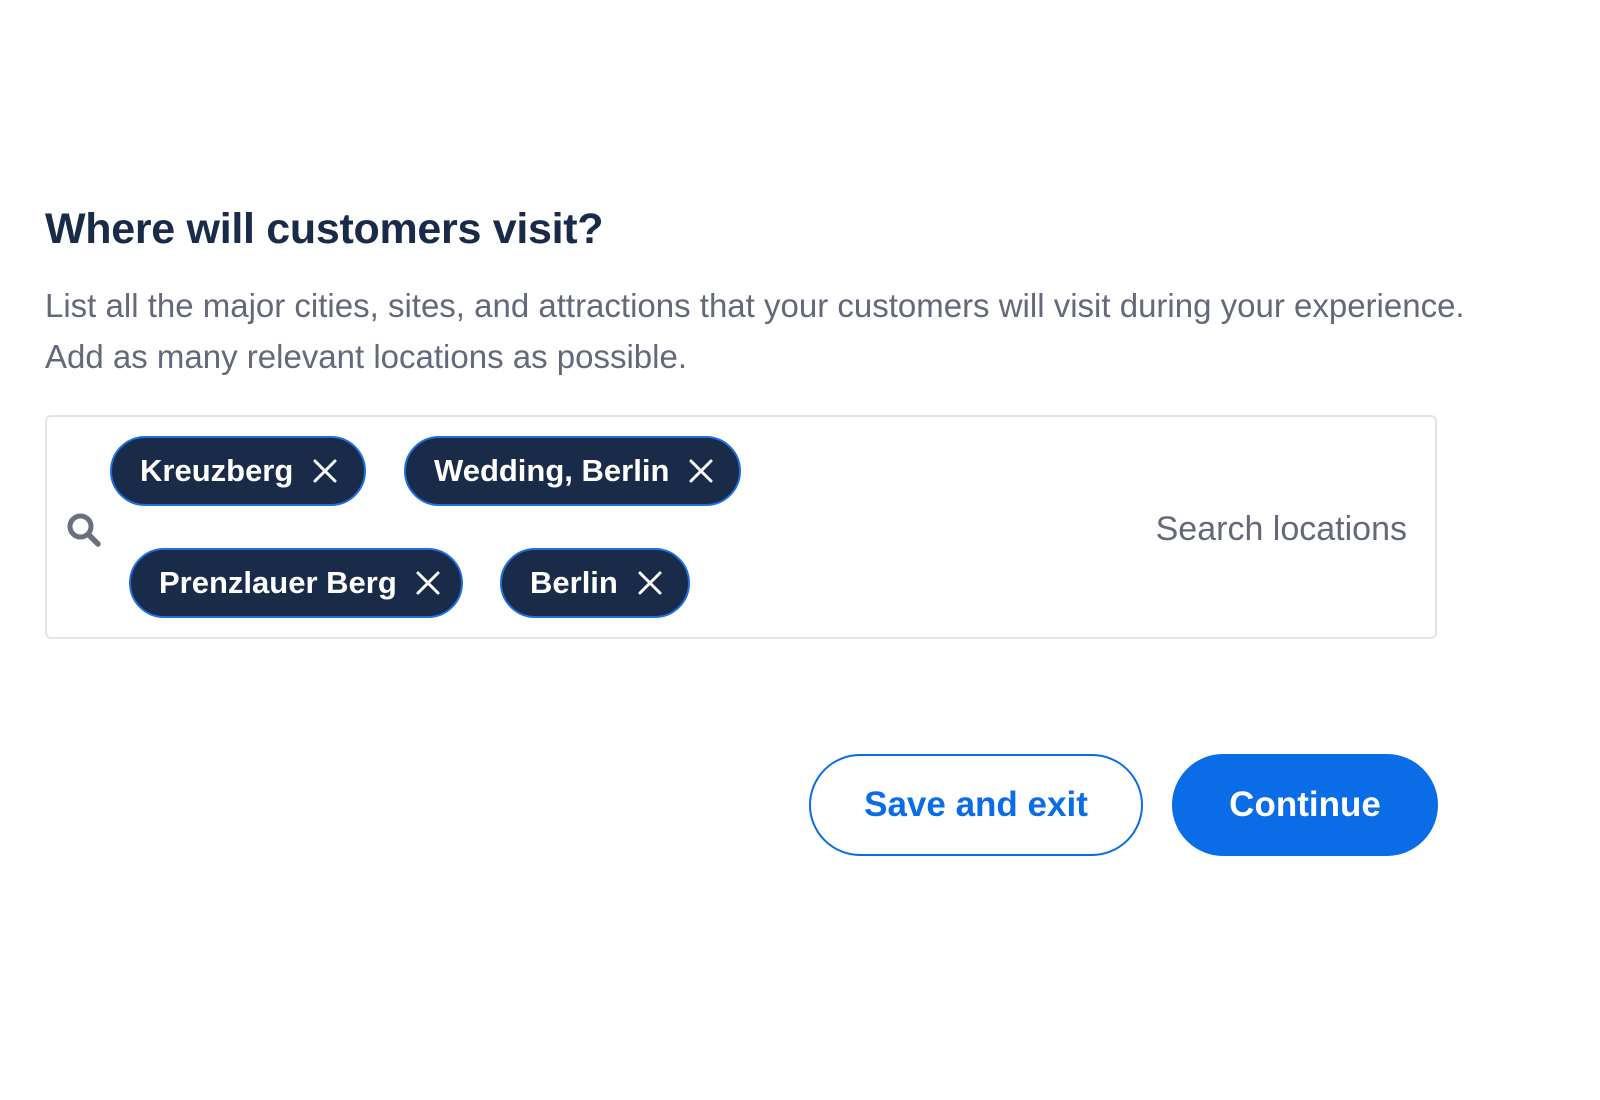 The image size is (1600, 1100). Describe the element at coordinates (1305, 805) in the screenshot. I see `continue-button: Continue` at that location.